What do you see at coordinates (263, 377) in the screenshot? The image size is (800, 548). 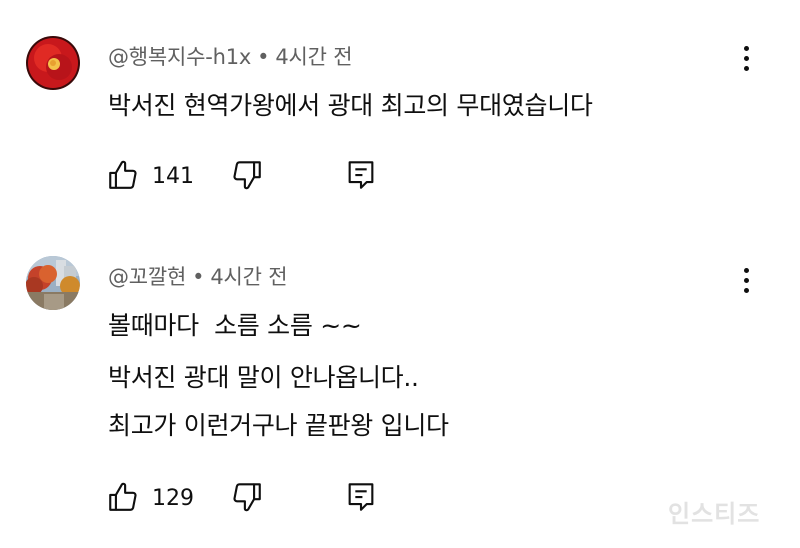 I see `comment-text-line-2: 박서진 광대 말이 안나옵니다..` at bounding box center [263, 377].